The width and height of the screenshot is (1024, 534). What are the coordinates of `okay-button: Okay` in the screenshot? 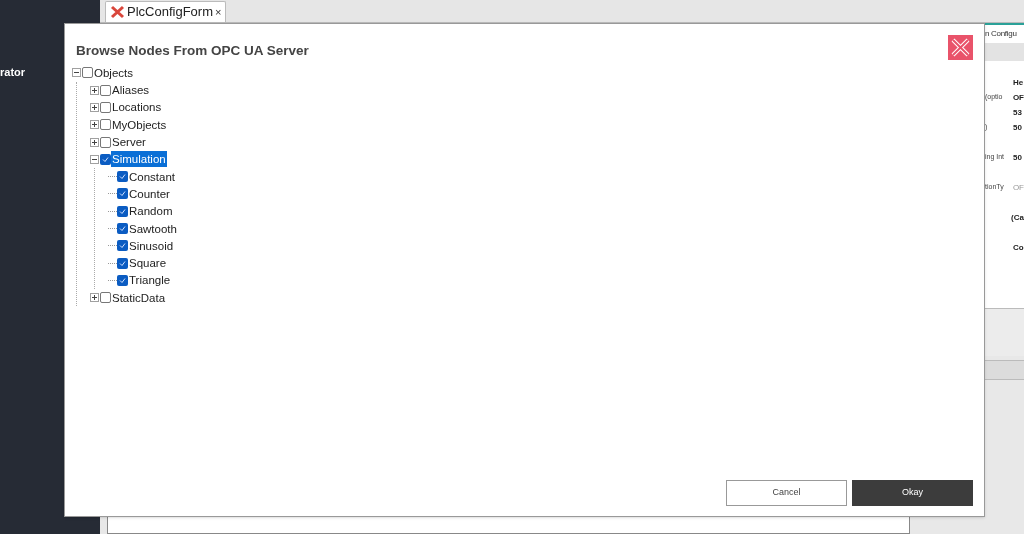 It's located at (912, 493).